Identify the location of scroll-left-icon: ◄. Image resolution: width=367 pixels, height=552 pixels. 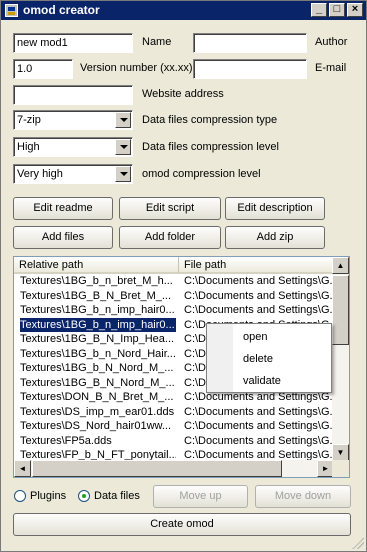
(22, 468).